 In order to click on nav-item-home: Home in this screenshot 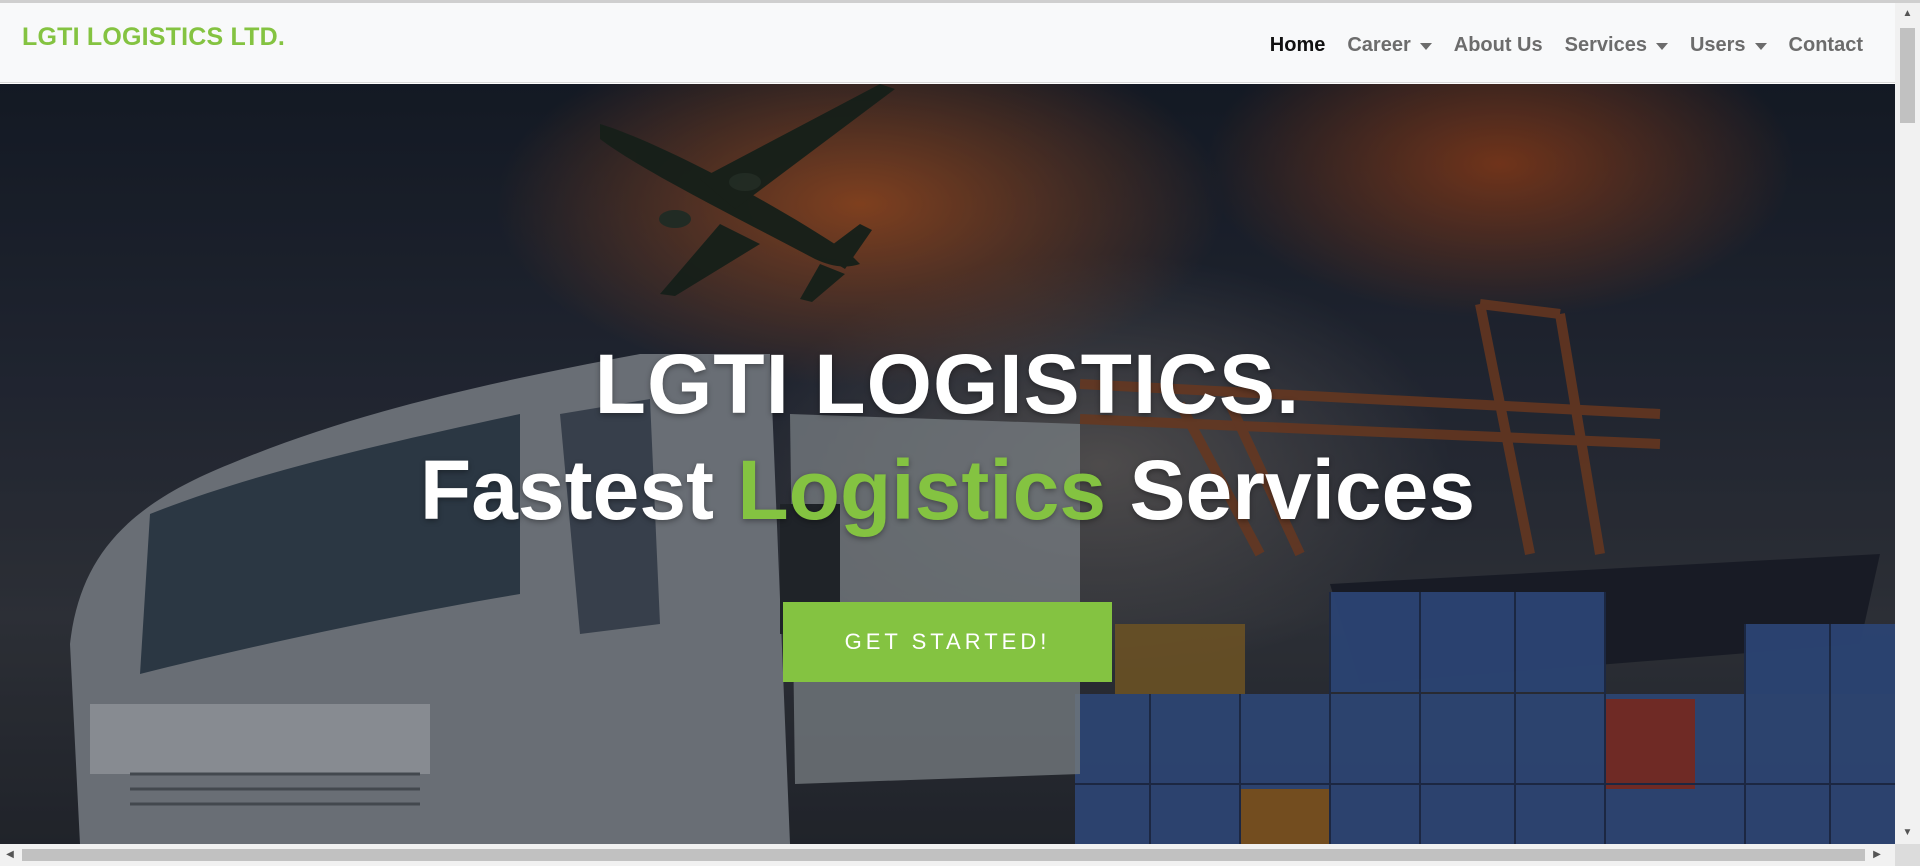, I will do `click(1298, 45)`.